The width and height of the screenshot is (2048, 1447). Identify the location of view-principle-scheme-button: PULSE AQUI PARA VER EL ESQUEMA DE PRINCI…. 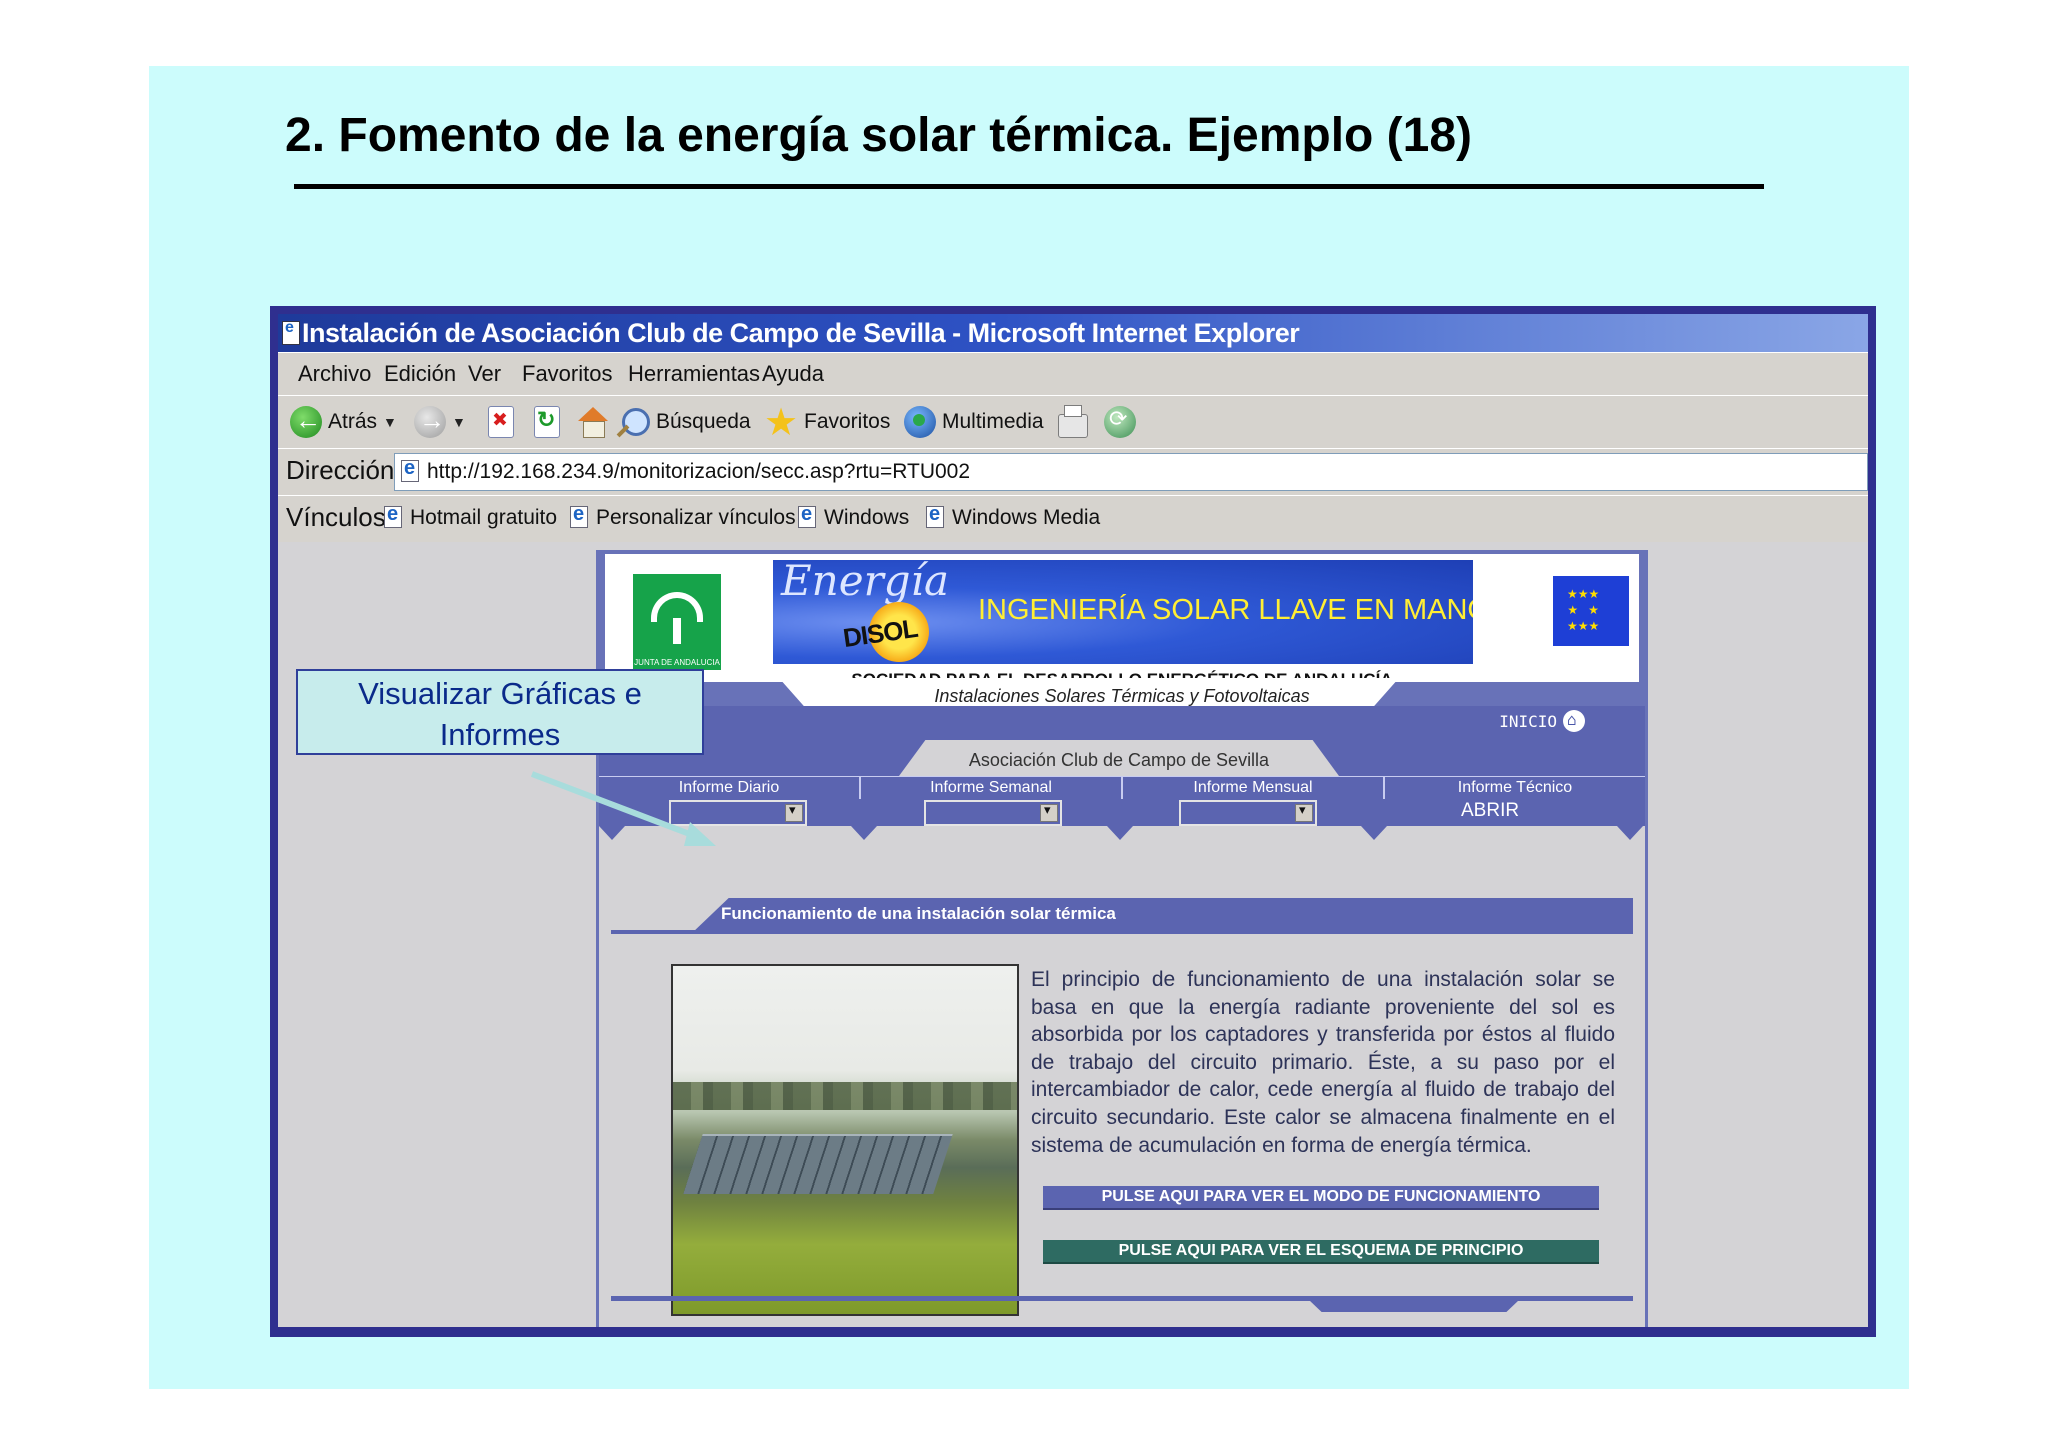
(1321, 1252).